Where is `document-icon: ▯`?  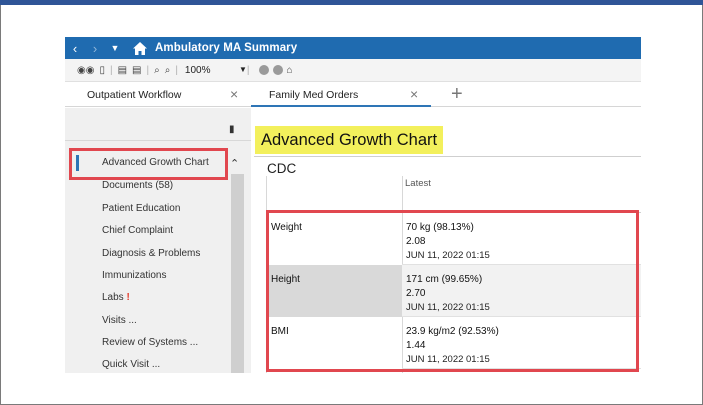 document-icon: ▯ is located at coordinates (102, 70).